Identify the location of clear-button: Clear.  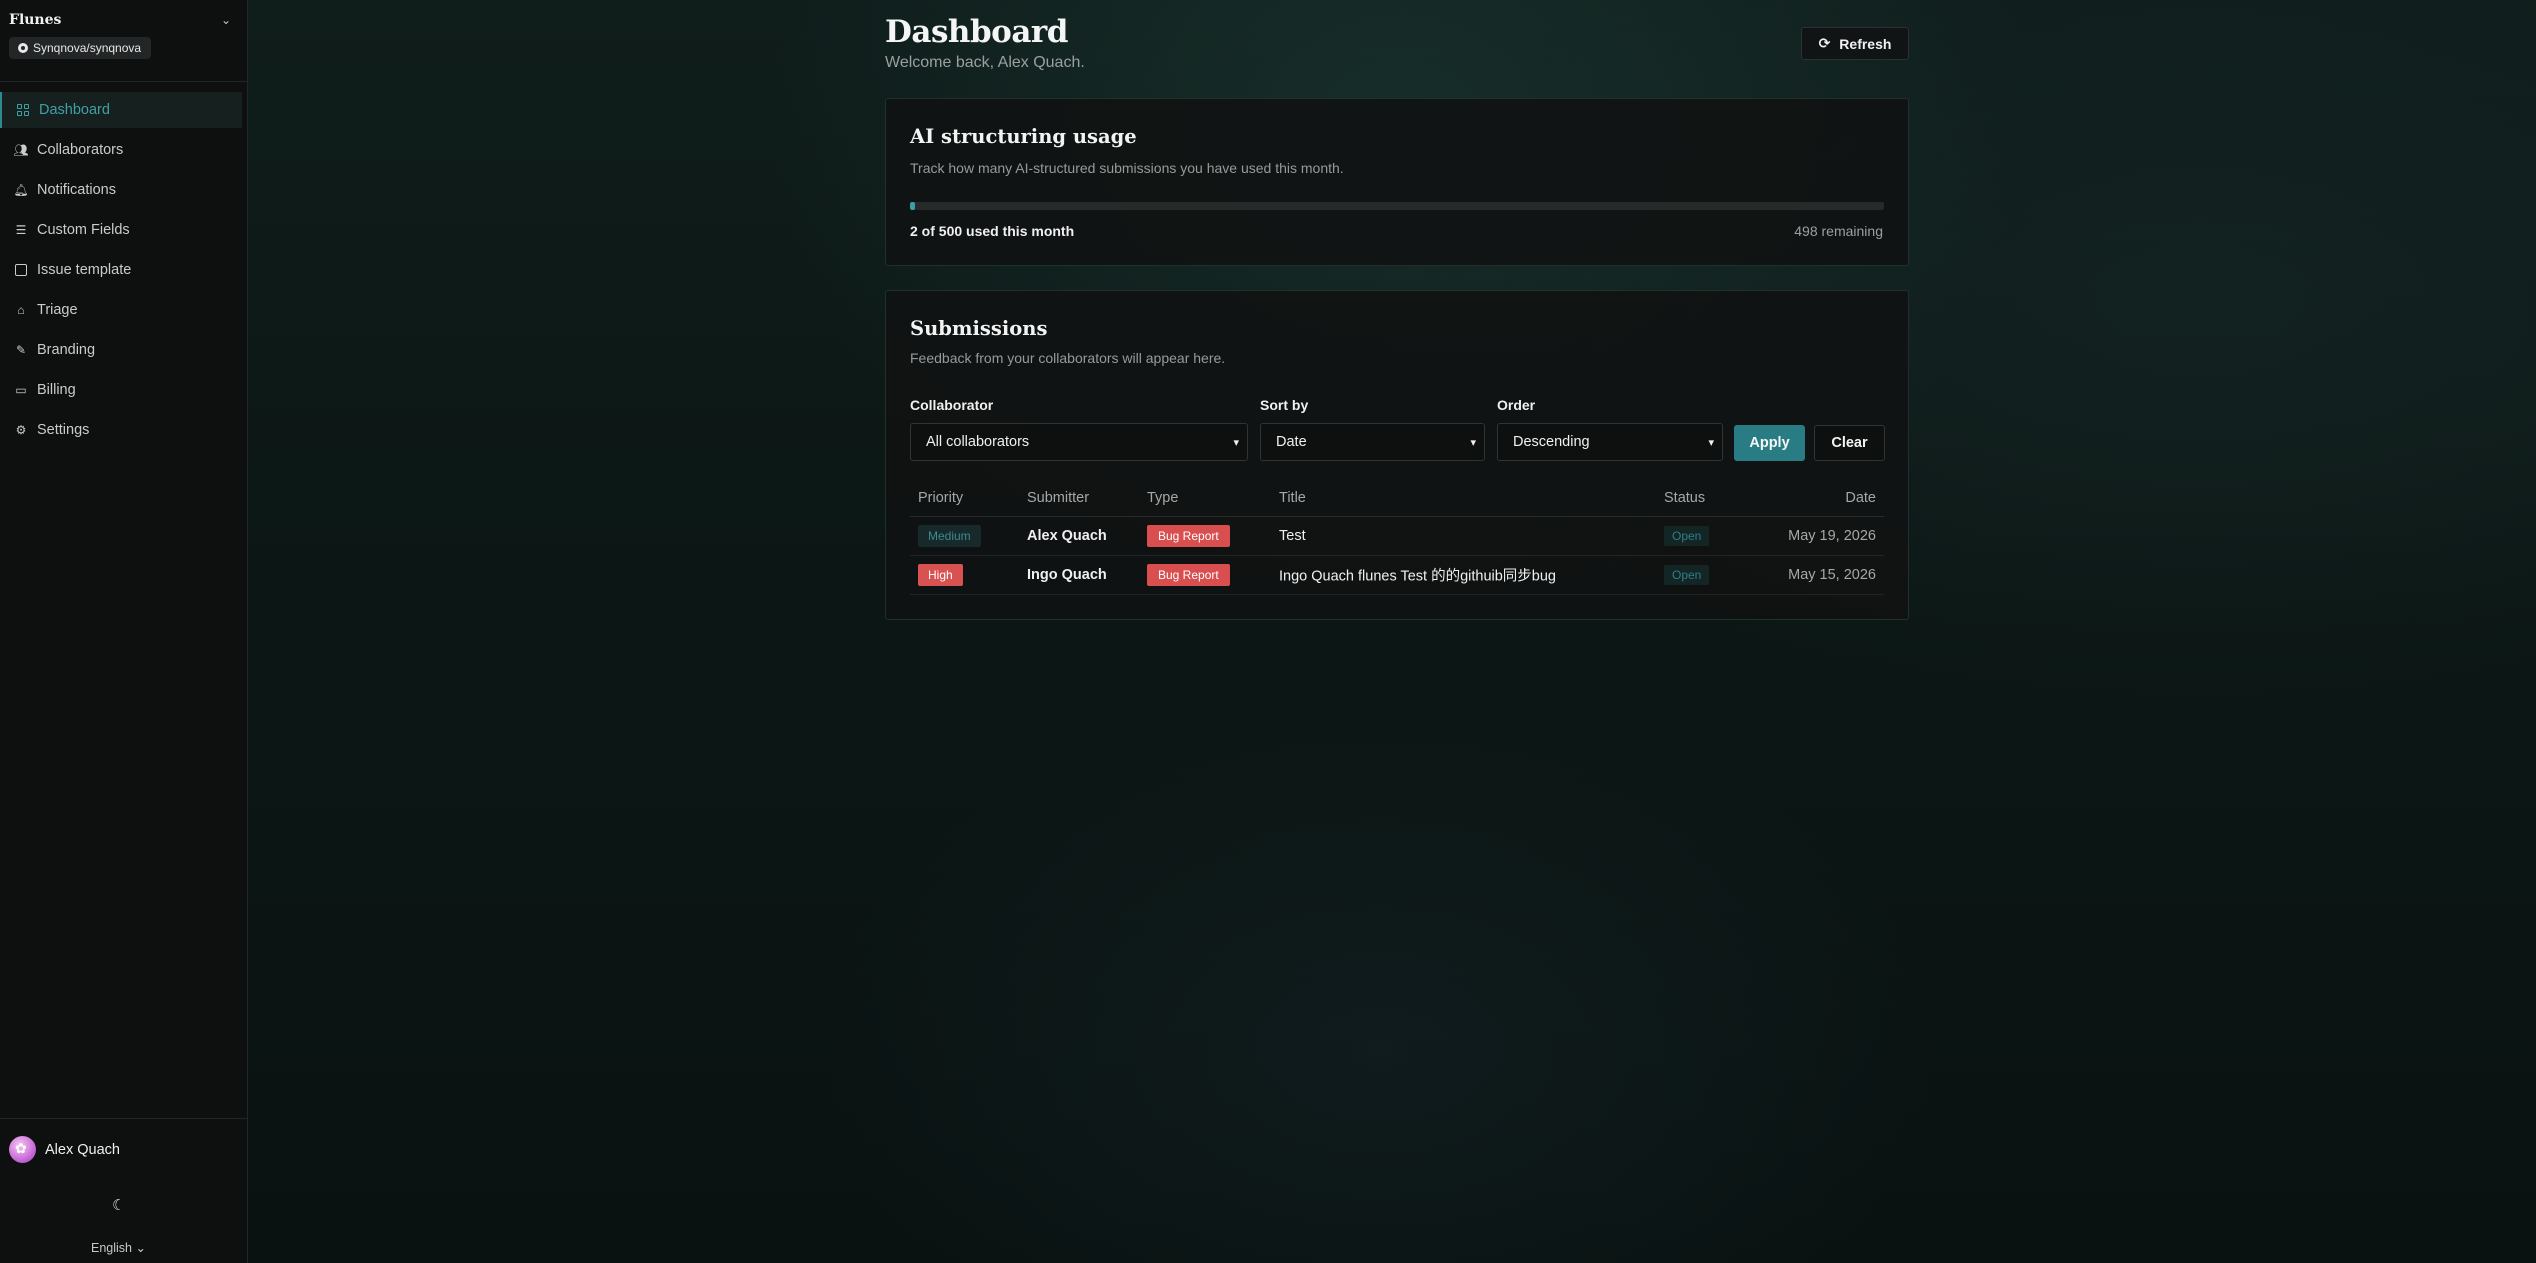
(1849, 443).